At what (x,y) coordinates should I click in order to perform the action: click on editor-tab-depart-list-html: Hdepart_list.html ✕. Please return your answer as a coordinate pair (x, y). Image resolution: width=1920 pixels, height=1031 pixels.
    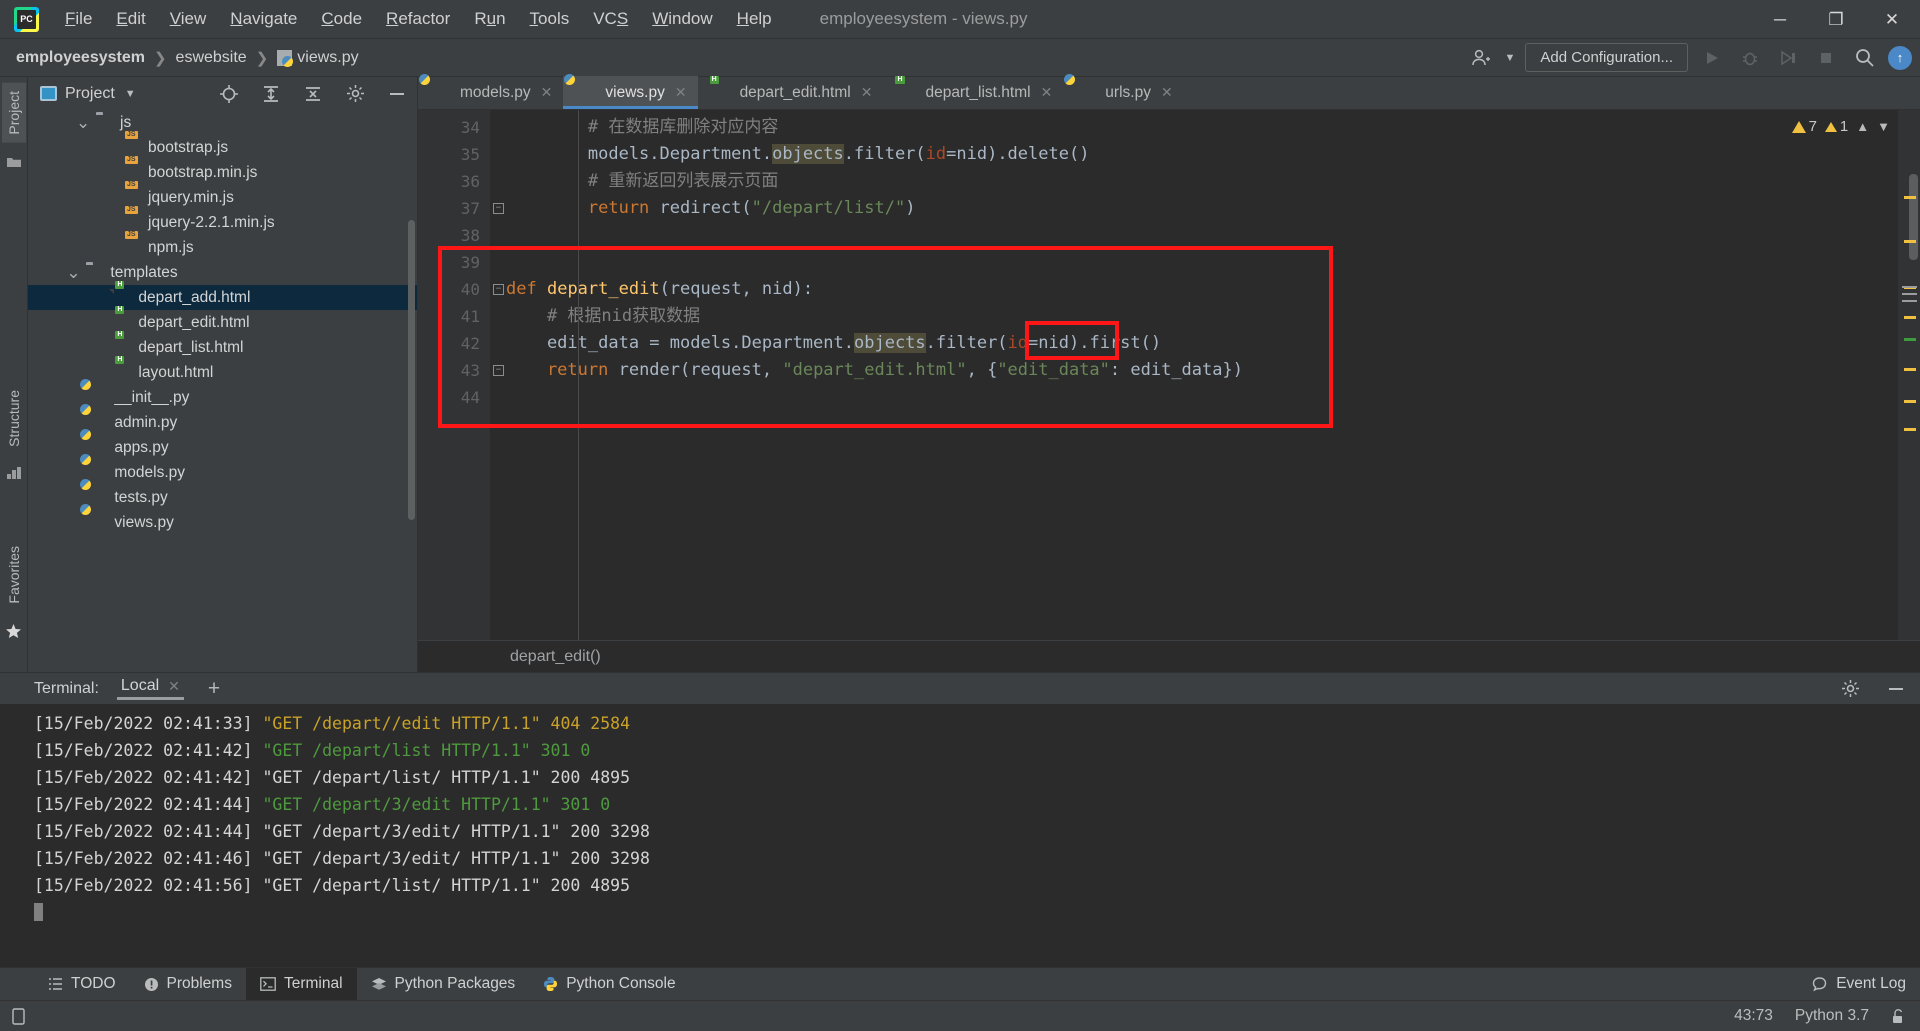
    Looking at the image, I should click on (973, 92).